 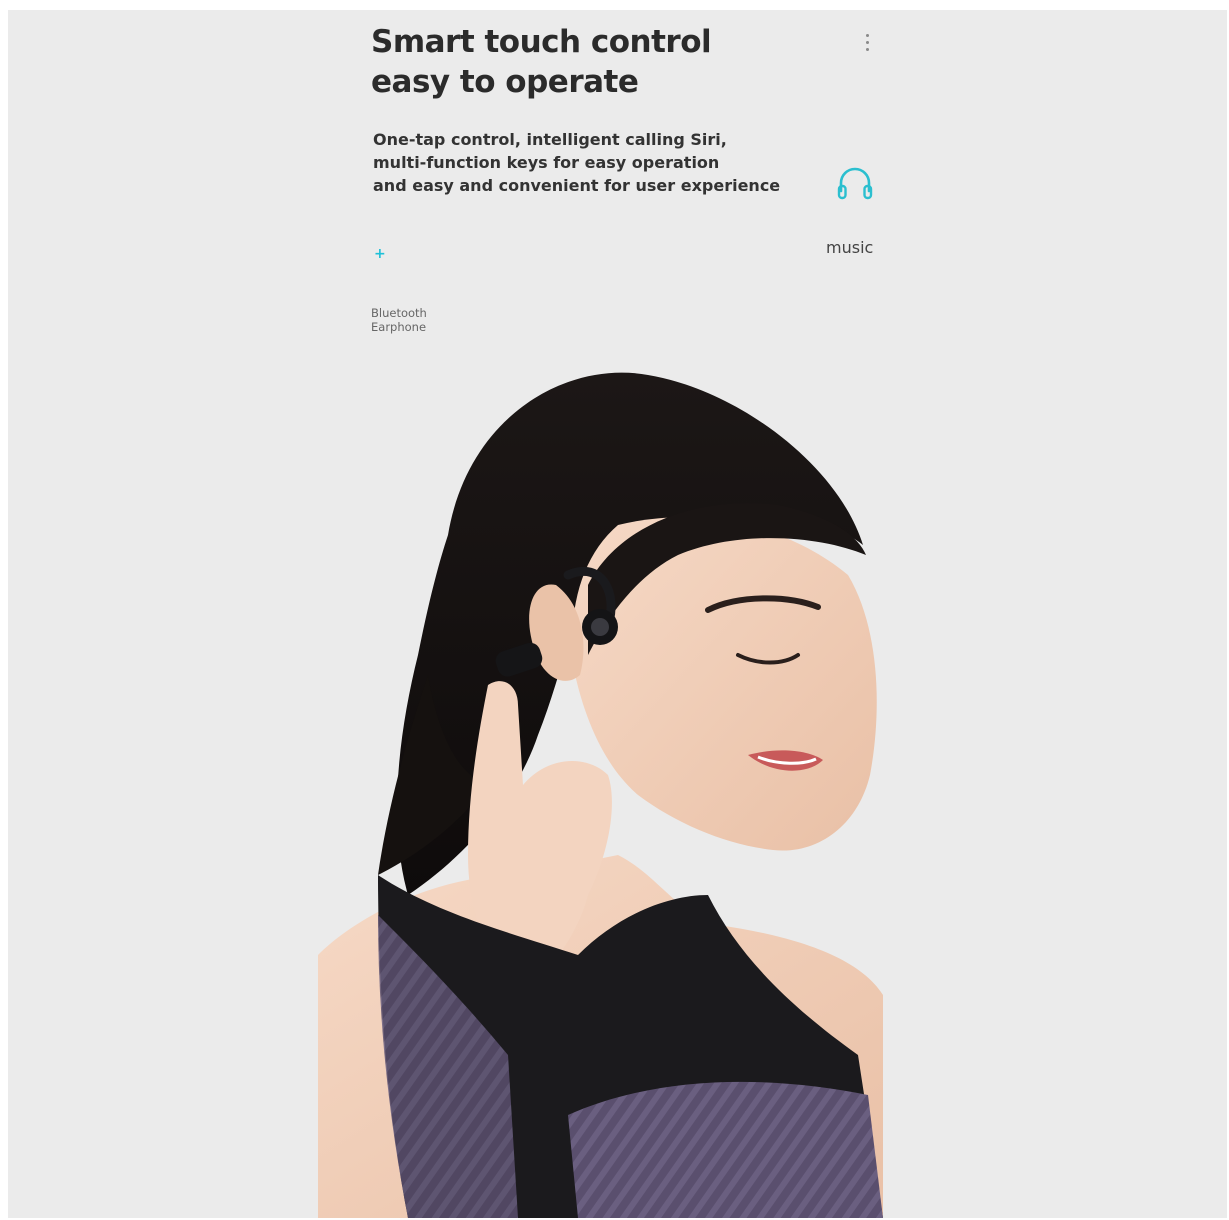 What do you see at coordinates (505, 82) in the screenshot?
I see `headline-line-2: easy to operate` at bounding box center [505, 82].